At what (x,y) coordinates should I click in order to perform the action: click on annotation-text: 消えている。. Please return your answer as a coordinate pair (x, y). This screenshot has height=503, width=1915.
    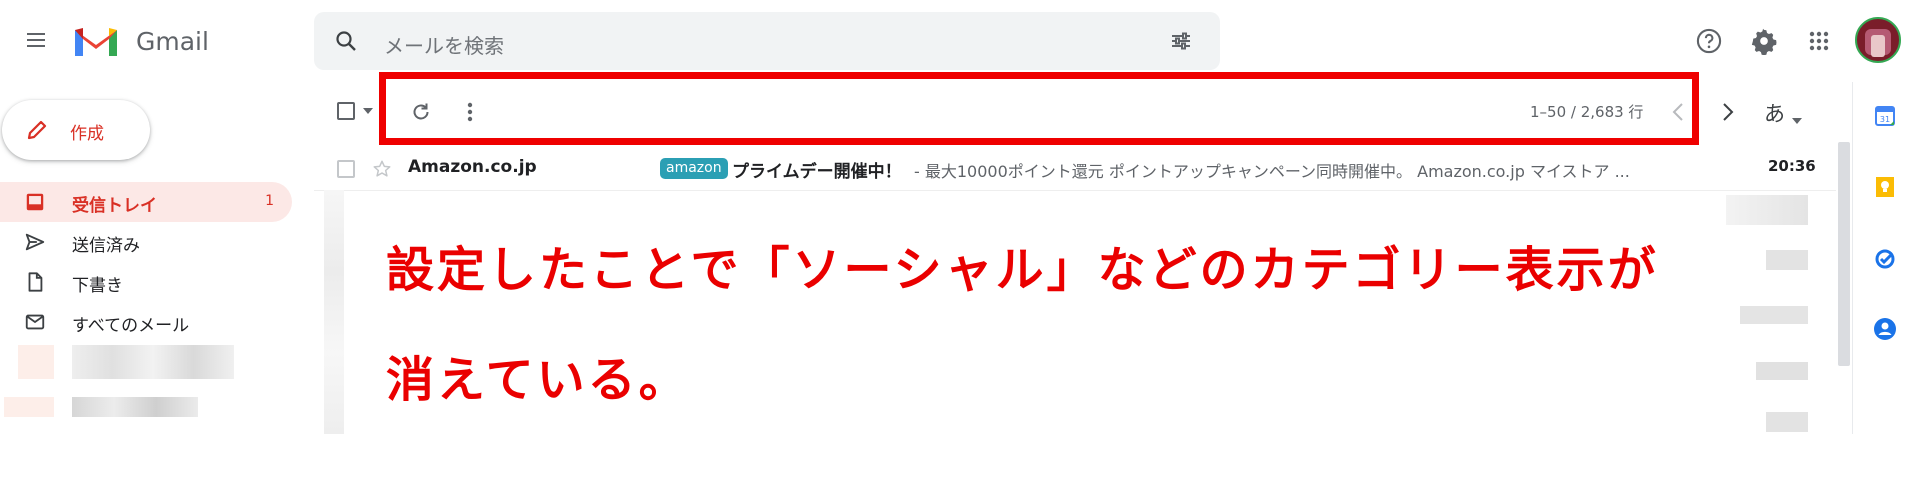
    Looking at the image, I should click on (538, 380).